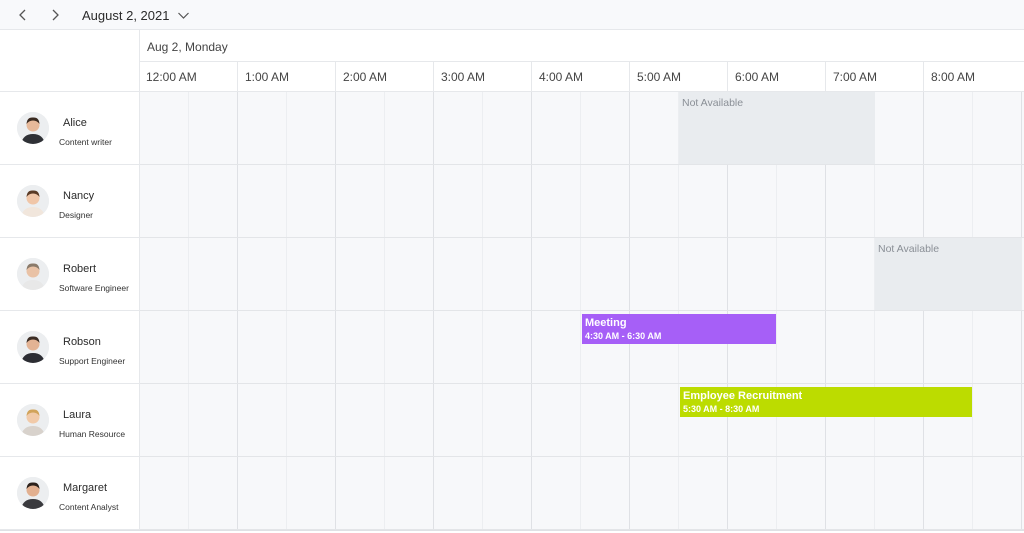 Image resolution: width=1024 pixels, height=533 pixels. I want to click on resource-row: Laura Human Resource, so click(70, 420).